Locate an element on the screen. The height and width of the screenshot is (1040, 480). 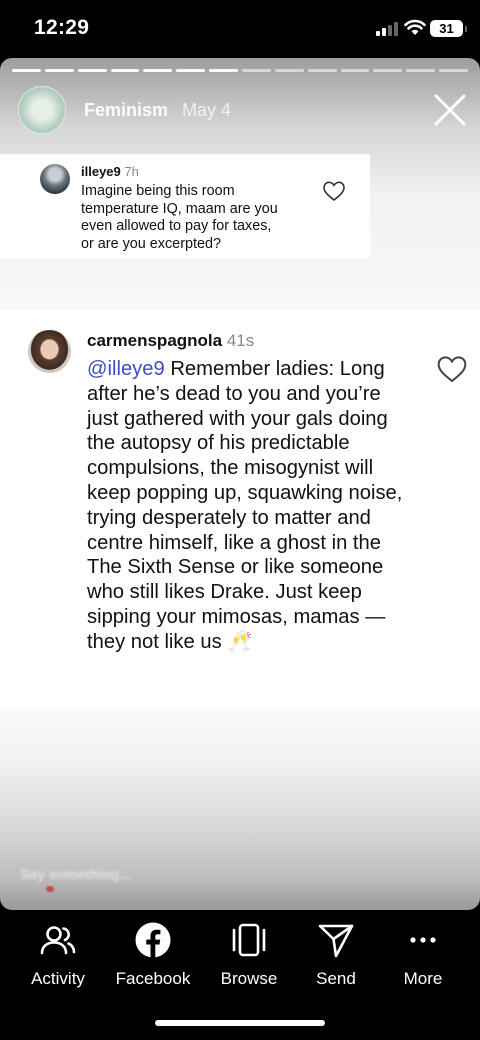
comment-username: carmenspagnola is located at coordinates (155, 340).